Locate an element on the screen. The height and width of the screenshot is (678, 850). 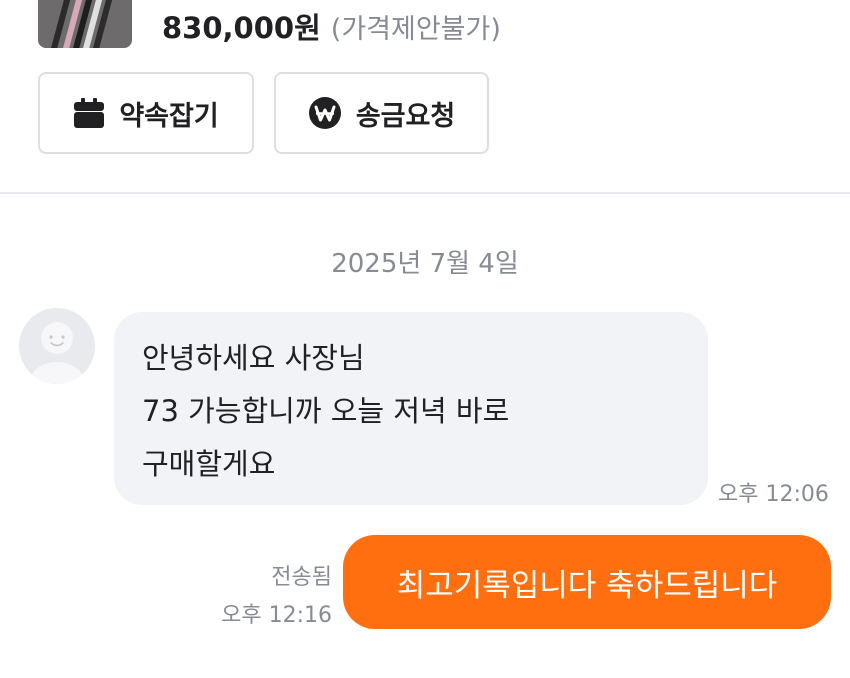
default-avatar-icon is located at coordinates (57, 353).